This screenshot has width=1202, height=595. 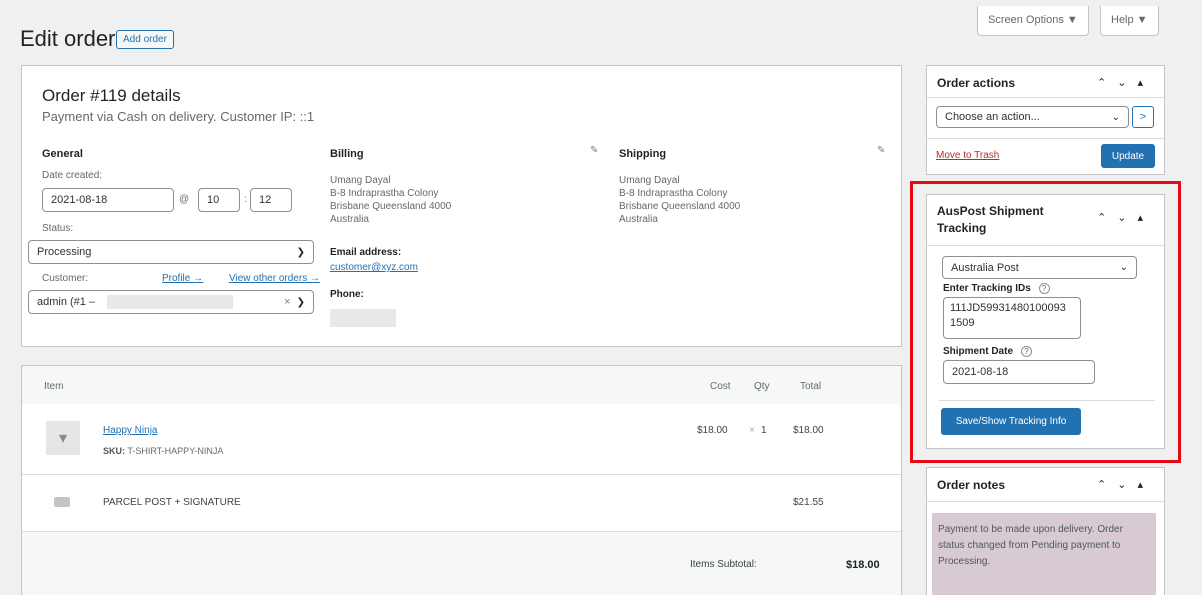 What do you see at coordinates (1019, 372) in the screenshot?
I see `shipment-date-input: 2021-08-18` at bounding box center [1019, 372].